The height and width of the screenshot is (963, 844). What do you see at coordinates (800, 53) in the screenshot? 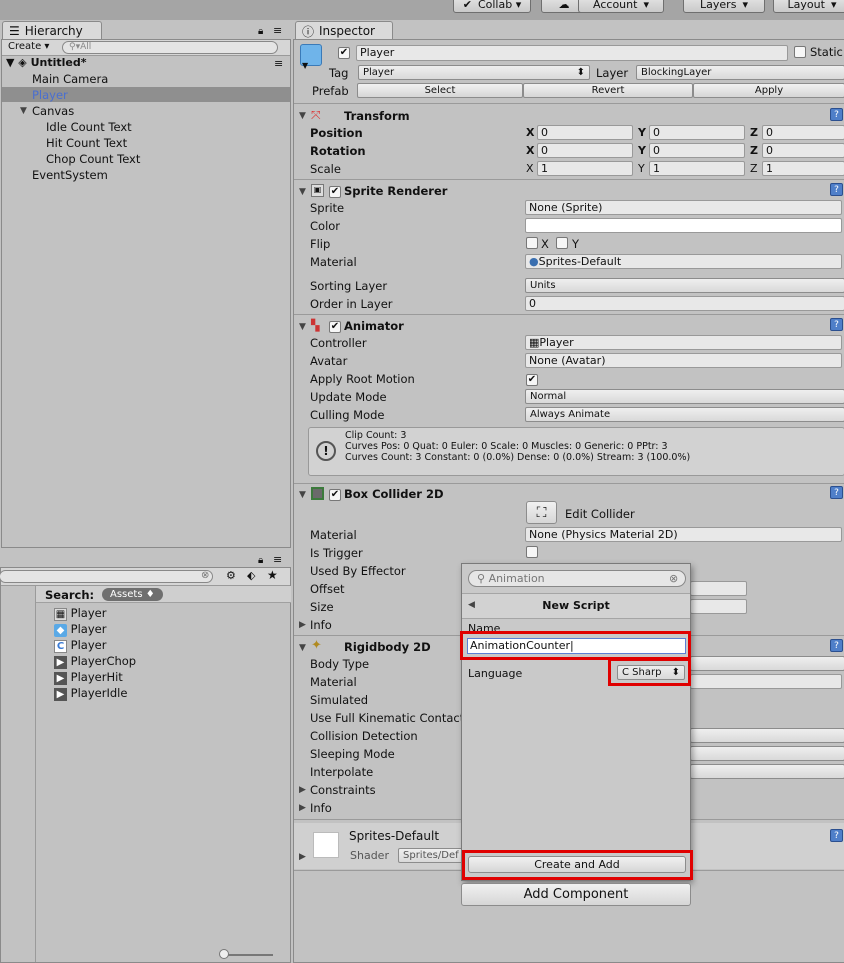
I see `static-checkbox` at bounding box center [800, 53].